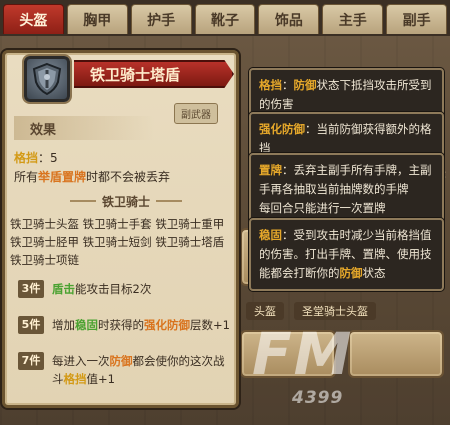  Describe the element at coordinates (190, 242) in the screenshot. I see `set-piece: 铁卫骑士塔盾` at that location.